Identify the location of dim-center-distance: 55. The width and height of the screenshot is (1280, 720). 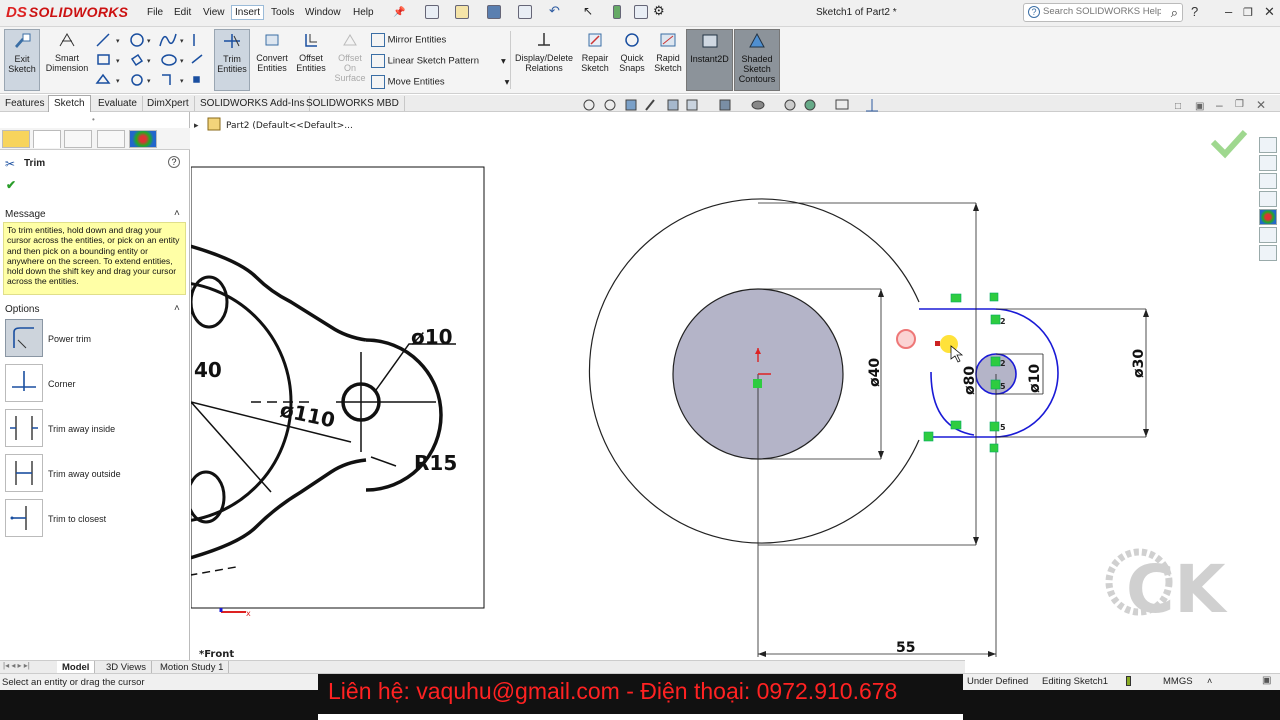
(905, 648).